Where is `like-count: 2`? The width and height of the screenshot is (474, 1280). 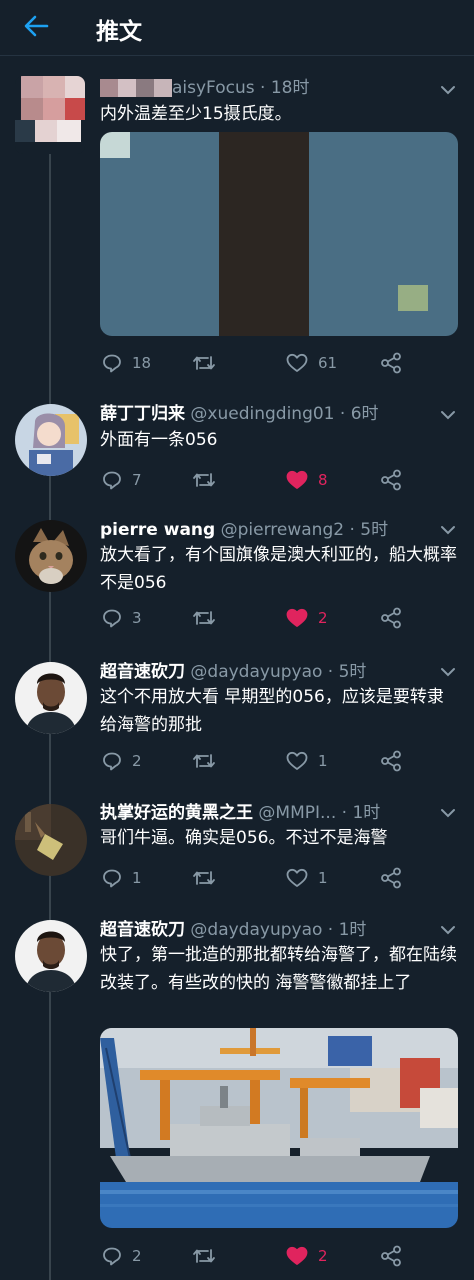
like-count: 2 is located at coordinates (323, 1256).